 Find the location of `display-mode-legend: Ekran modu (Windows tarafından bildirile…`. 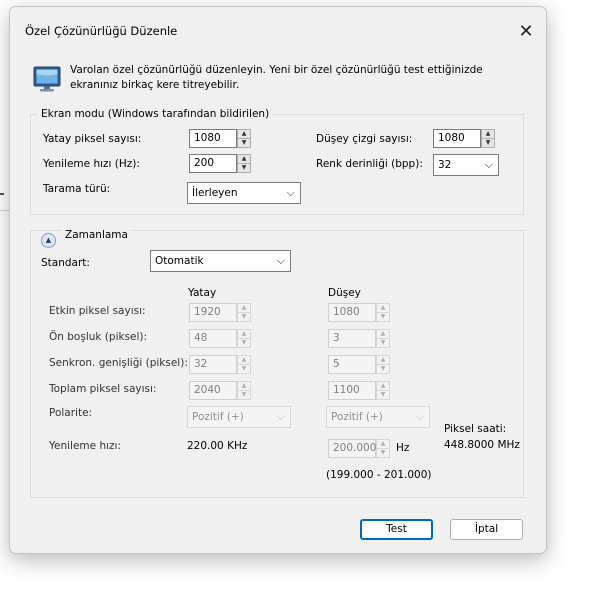

display-mode-legend: Ekran modu (Windows tarafından bildirile… is located at coordinates (155, 114).